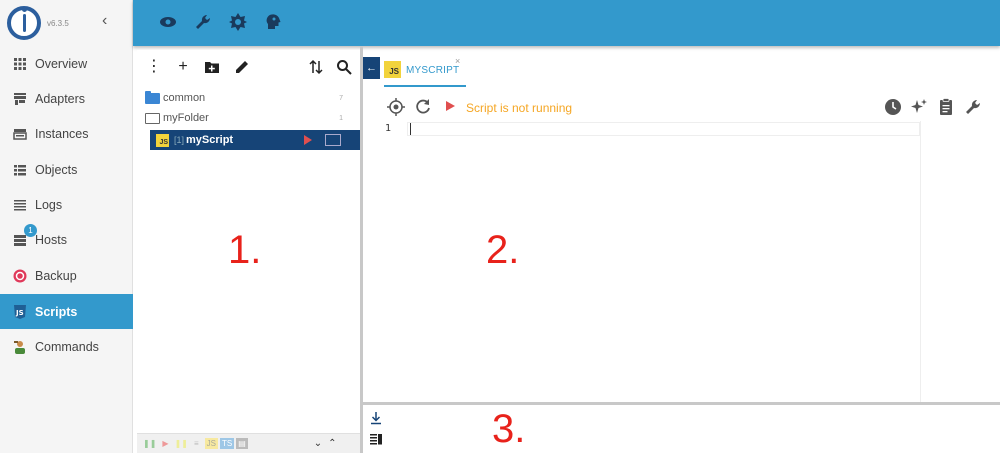 This screenshot has width=1000, height=453. What do you see at coordinates (60, 98) in the screenshot?
I see `sidebar-item-label: Adapters` at bounding box center [60, 98].